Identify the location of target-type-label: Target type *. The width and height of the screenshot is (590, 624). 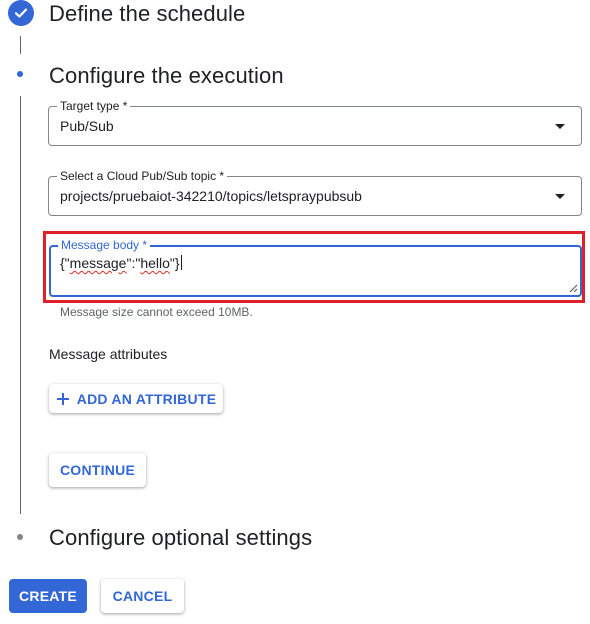
(94, 106).